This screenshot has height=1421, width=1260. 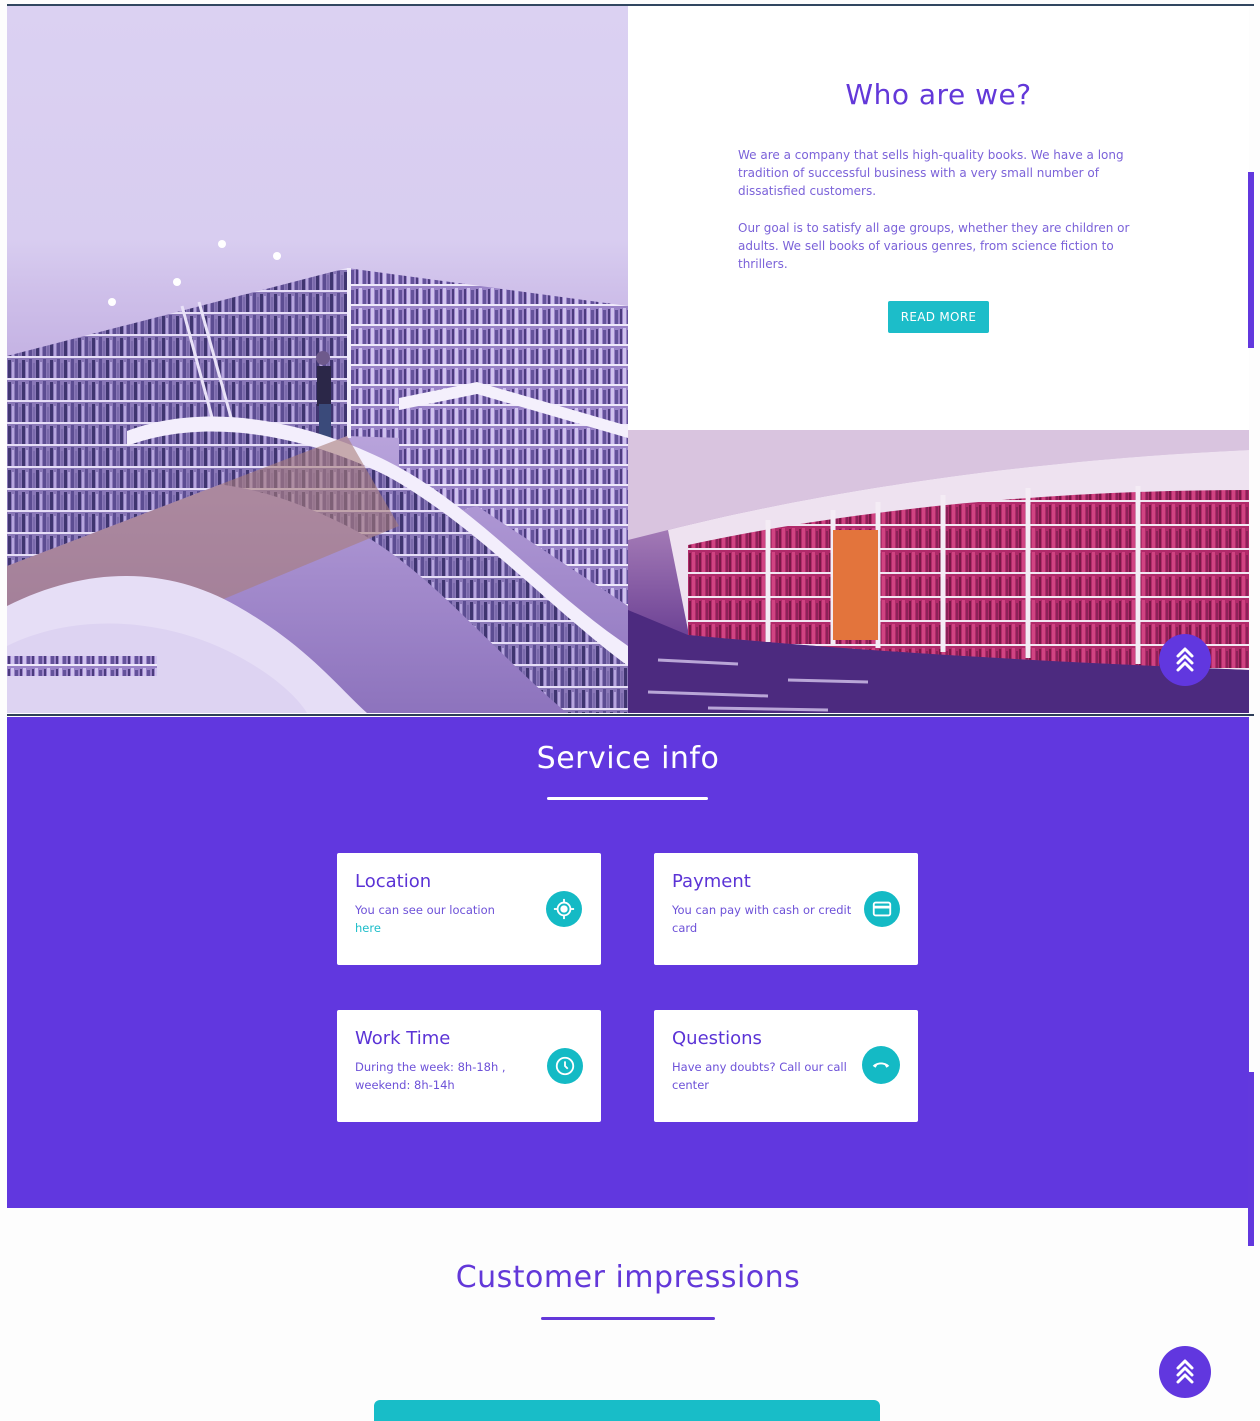 I want to click on section-divider, so click(x=630, y=715).